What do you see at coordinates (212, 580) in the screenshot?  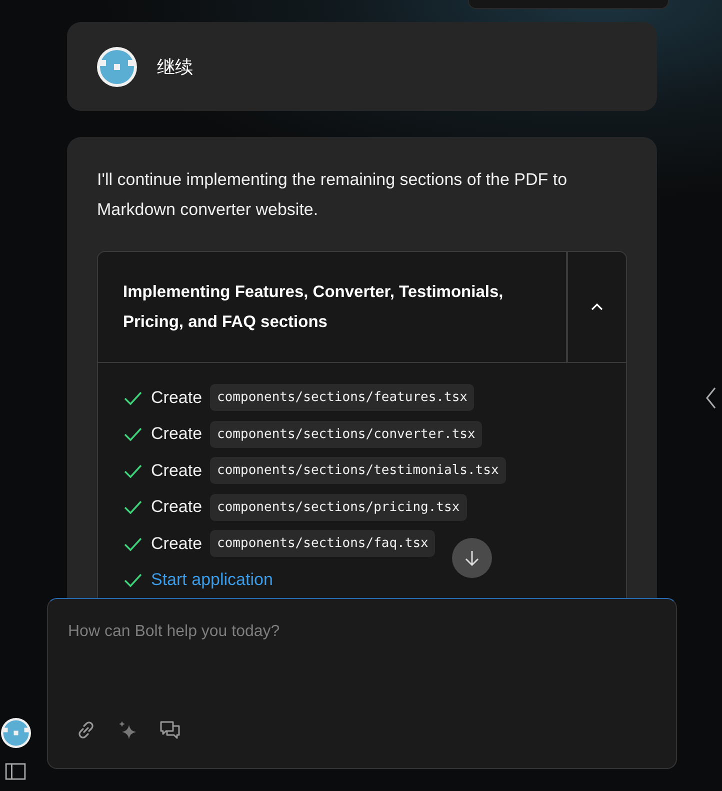 I see `command-label: Start application` at bounding box center [212, 580].